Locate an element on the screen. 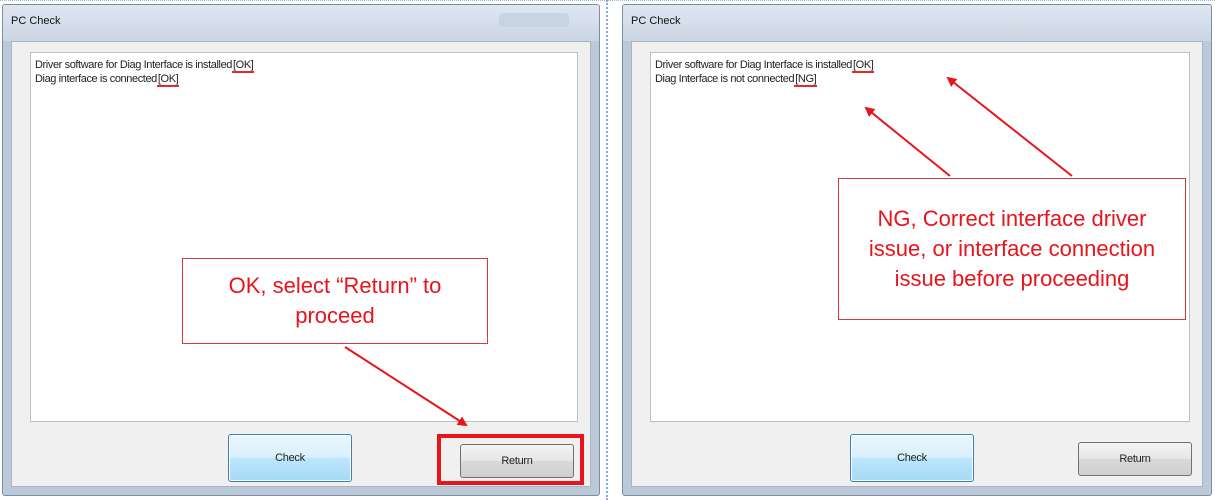 The height and width of the screenshot is (500, 1215). callout-ok-return: OK, select “Return” to proceed is located at coordinates (335, 301).